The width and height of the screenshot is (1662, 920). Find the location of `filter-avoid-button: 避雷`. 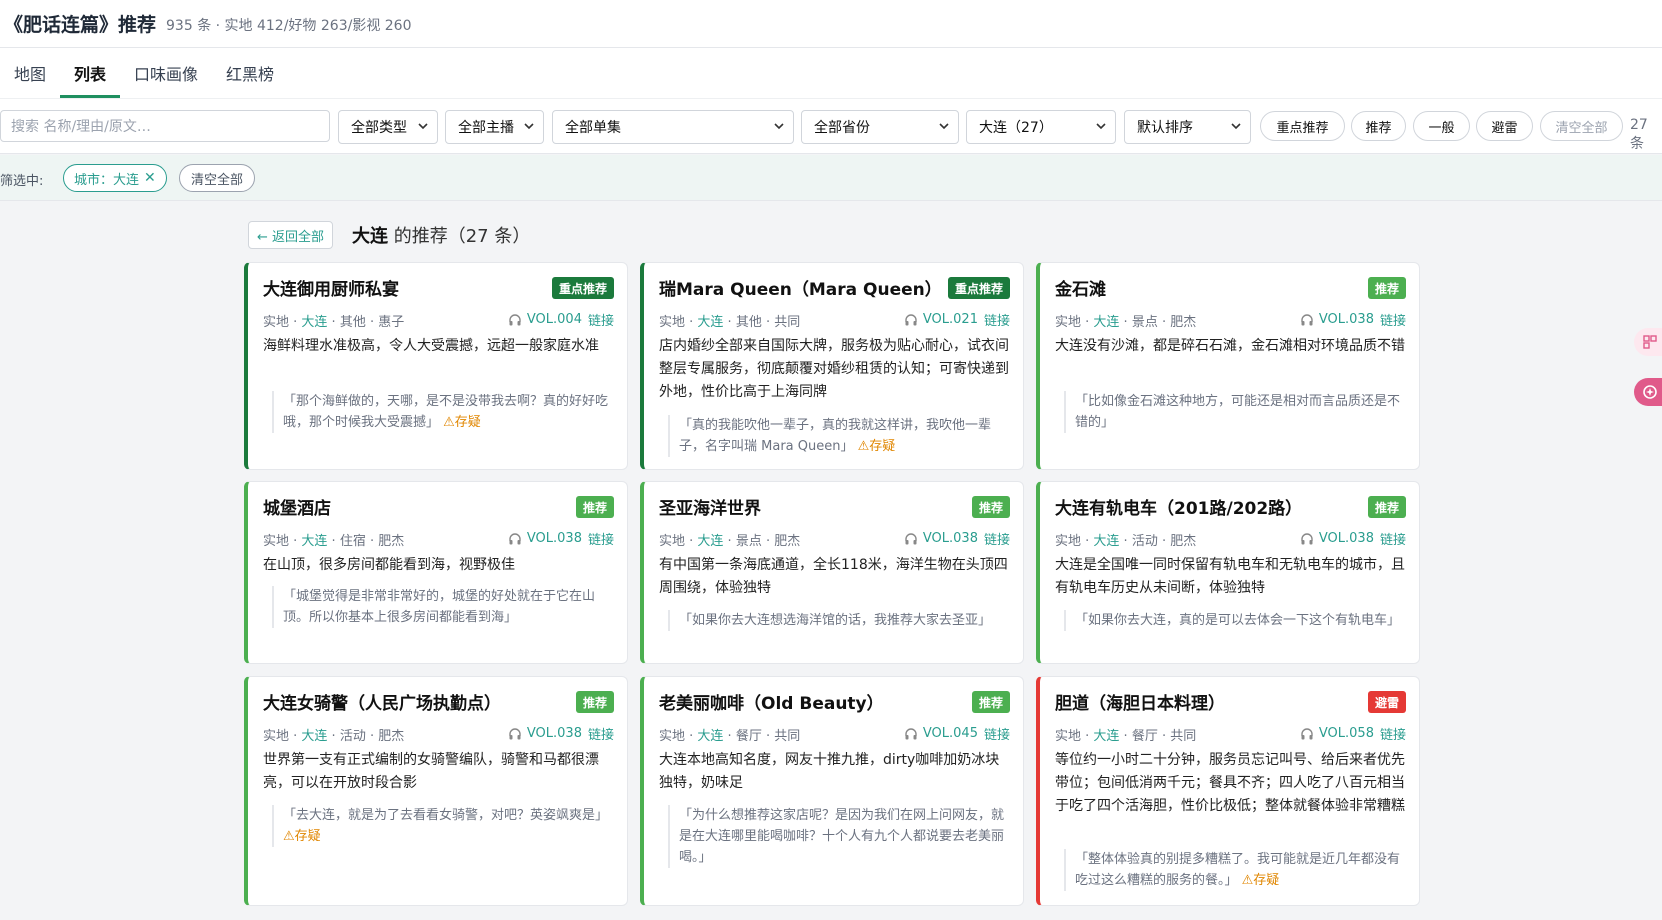

filter-avoid-button: 避雷 is located at coordinates (1504, 126).